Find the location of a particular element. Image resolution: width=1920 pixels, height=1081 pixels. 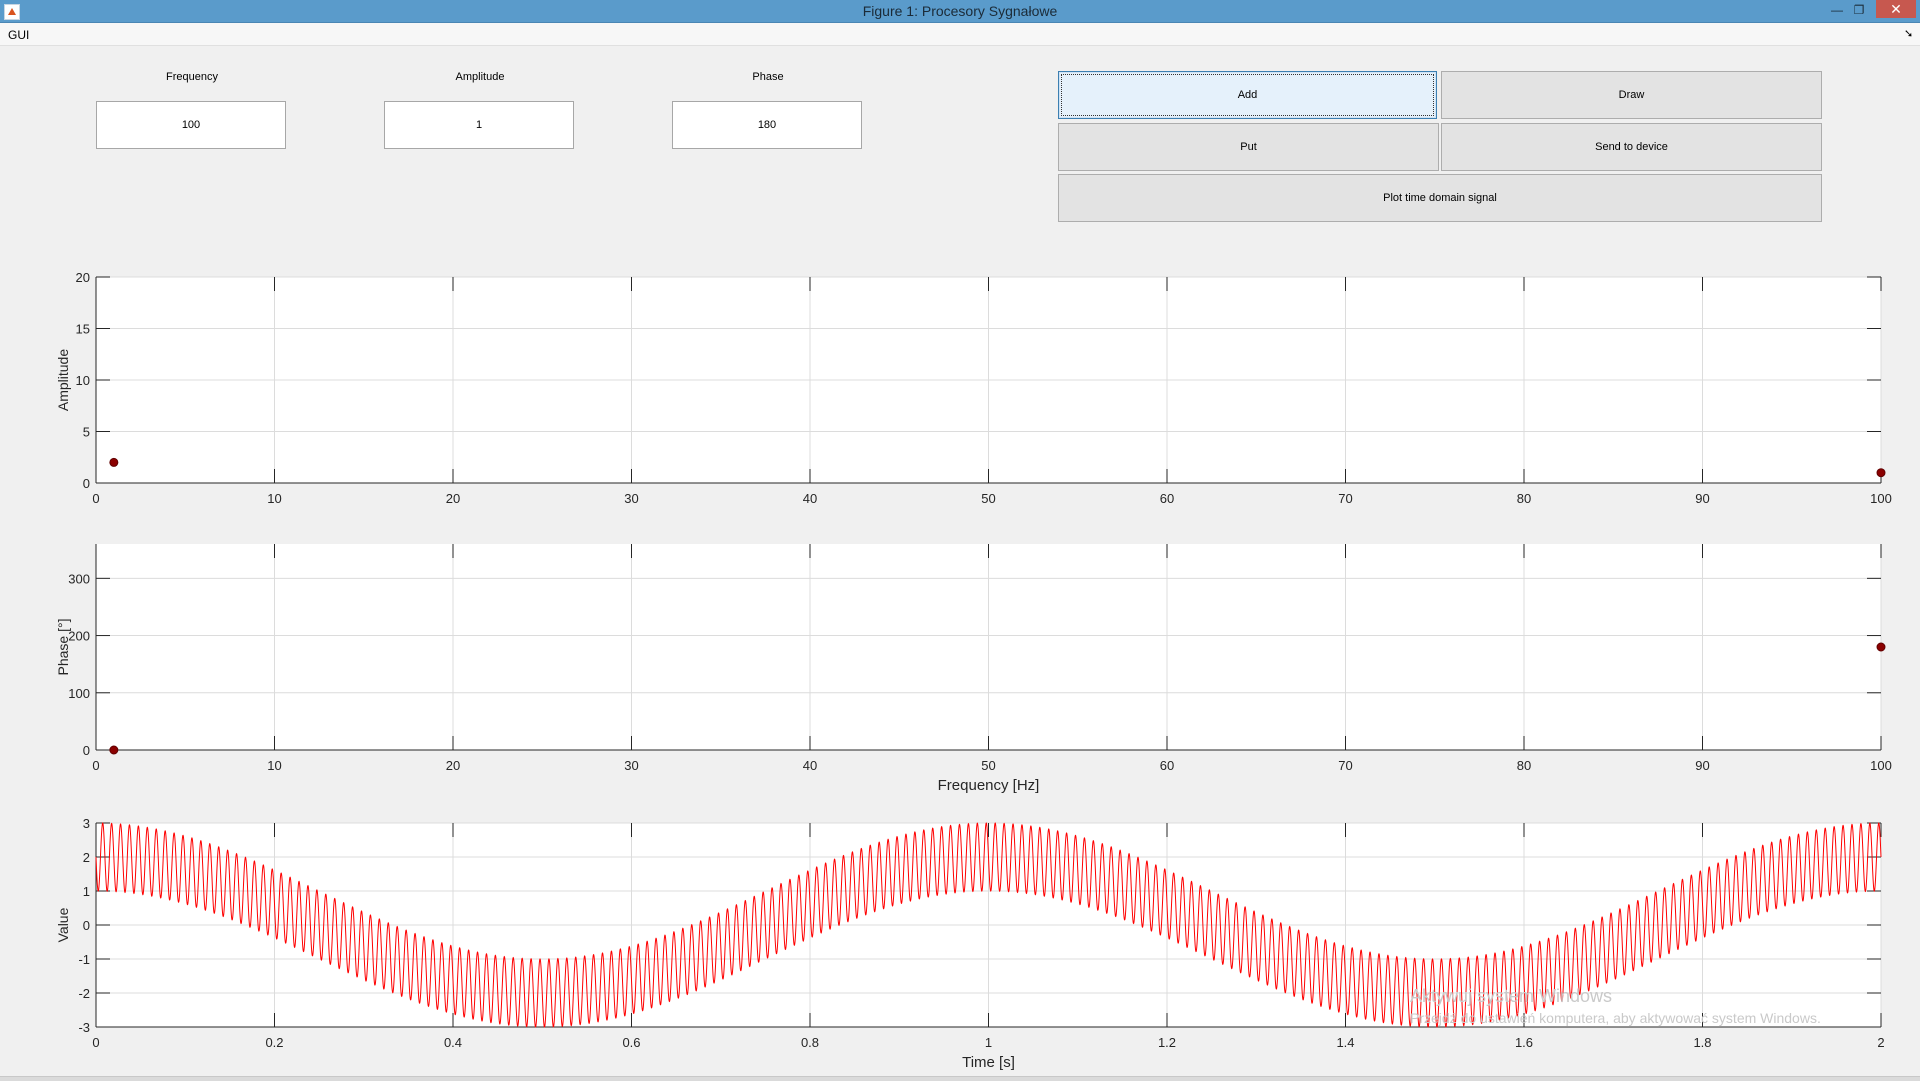

x-tick-label: 0.6 is located at coordinates (631, 1042).